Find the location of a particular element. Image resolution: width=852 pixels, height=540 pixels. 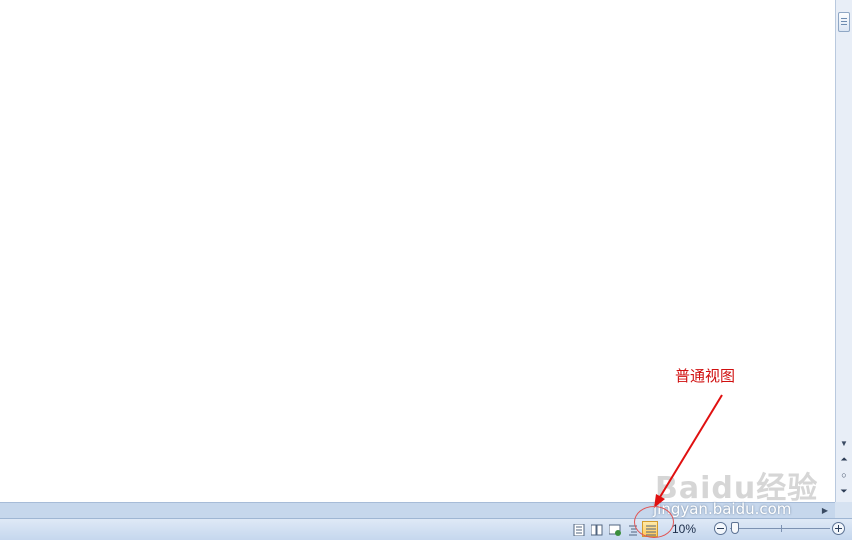

annotation-arrow is located at coordinates (688, 451).